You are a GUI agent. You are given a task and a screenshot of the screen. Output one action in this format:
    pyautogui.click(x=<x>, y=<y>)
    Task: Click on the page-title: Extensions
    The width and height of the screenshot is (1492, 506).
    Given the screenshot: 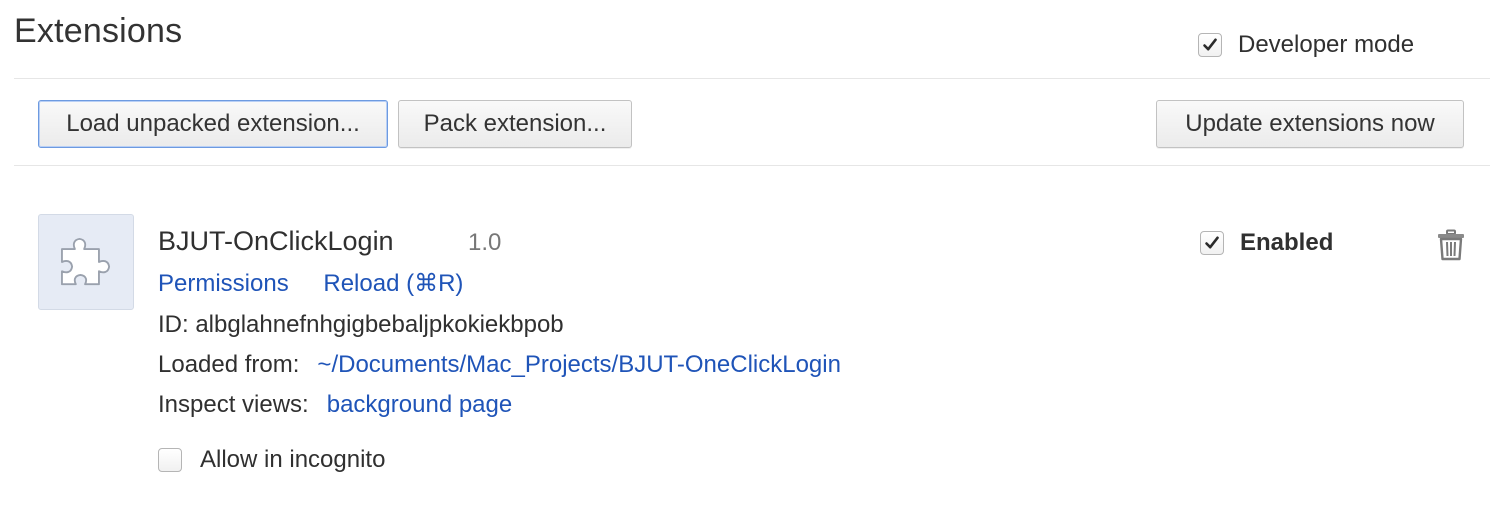 What is the action you would take?
    pyautogui.click(x=98, y=31)
    